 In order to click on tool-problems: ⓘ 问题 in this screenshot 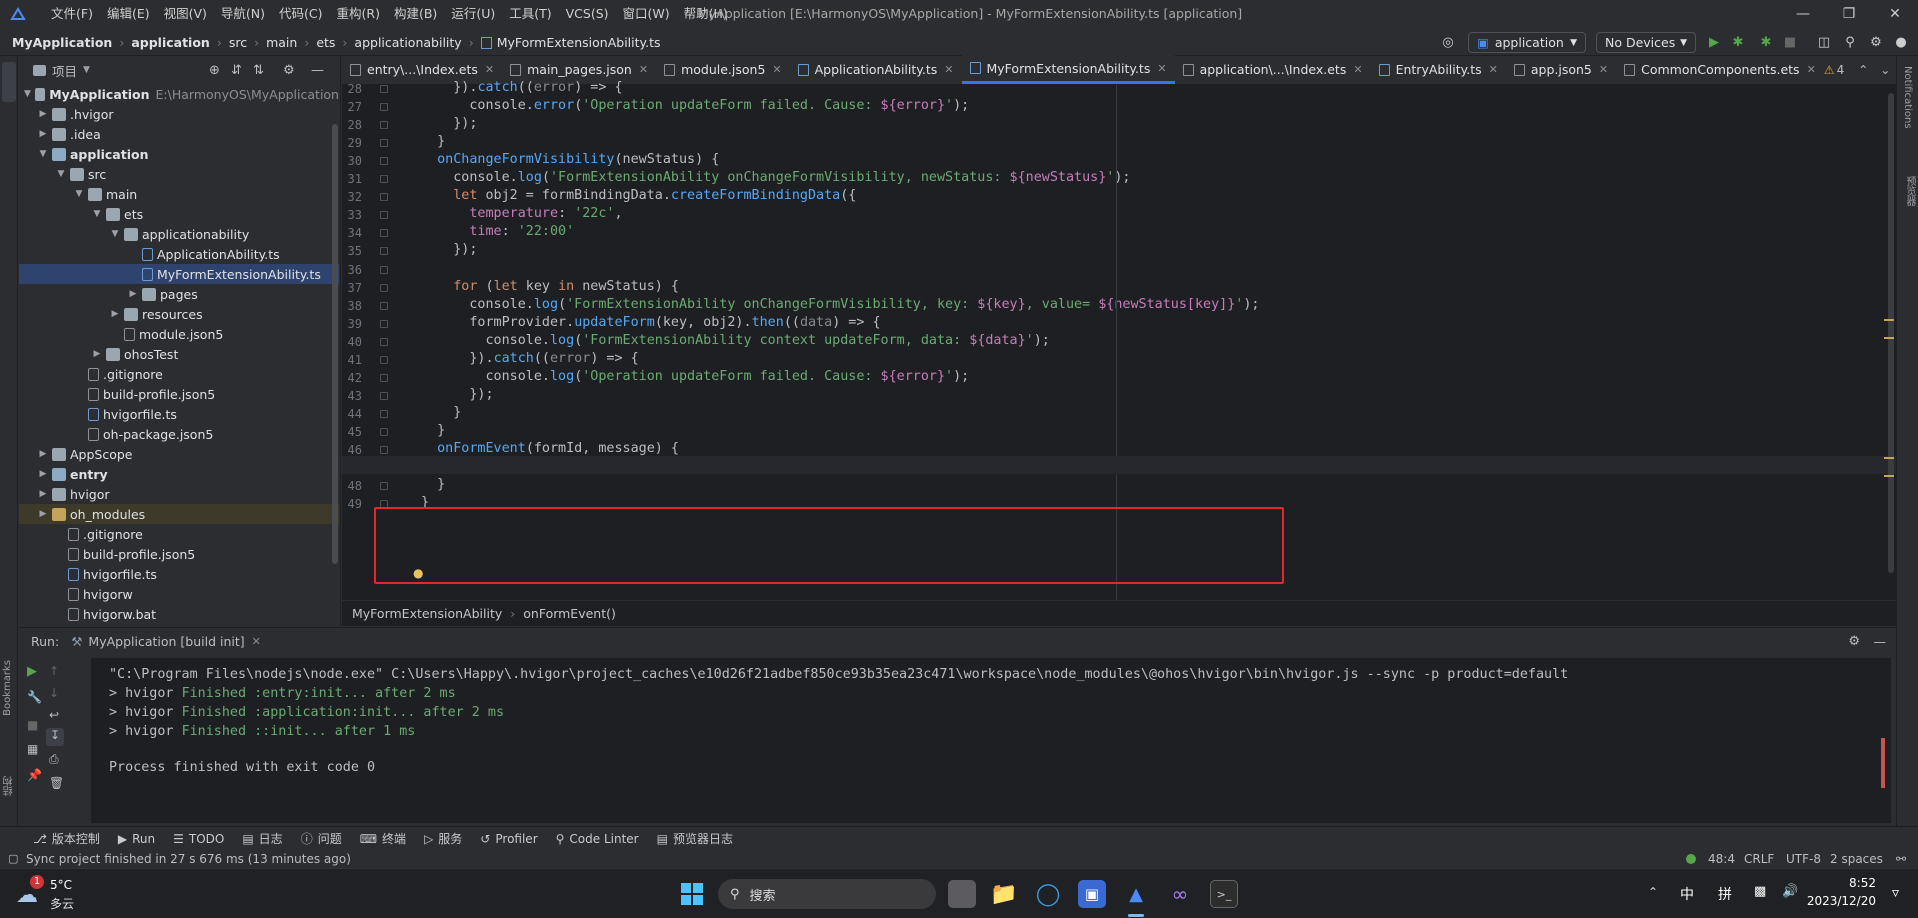, I will do `click(321, 838)`.